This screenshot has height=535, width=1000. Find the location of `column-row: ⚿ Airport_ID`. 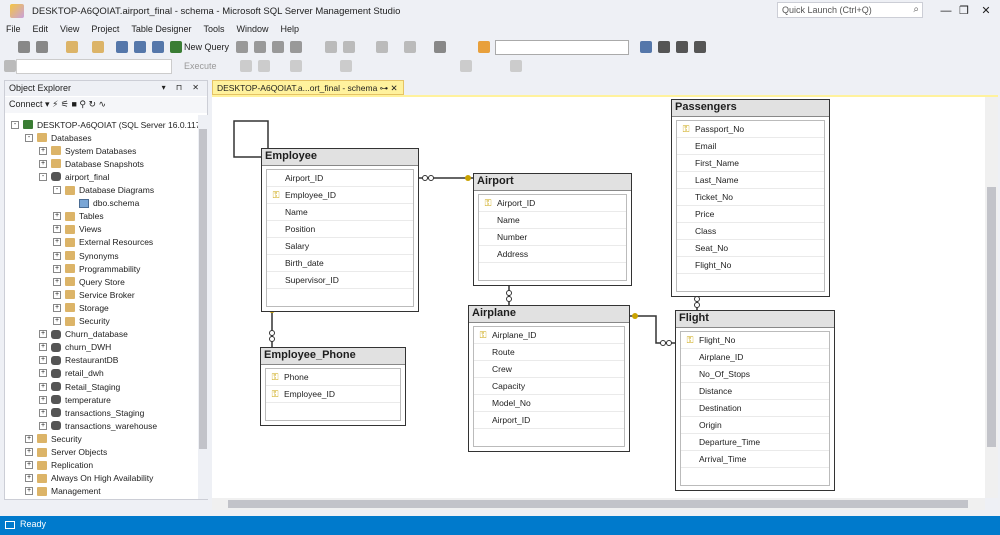

column-row: ⚿ Airport_ID is located at coordinates (552, 203).